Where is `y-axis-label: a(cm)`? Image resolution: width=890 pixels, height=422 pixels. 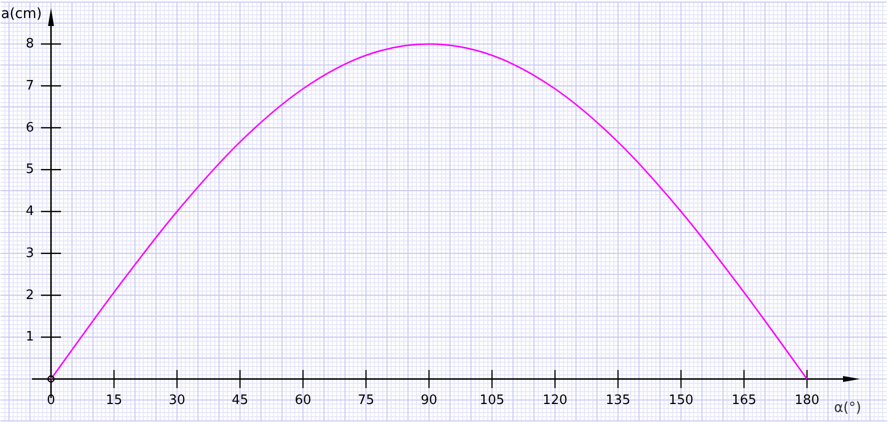 y-axis-label: a(cm) is located at coordinates (21, 14).